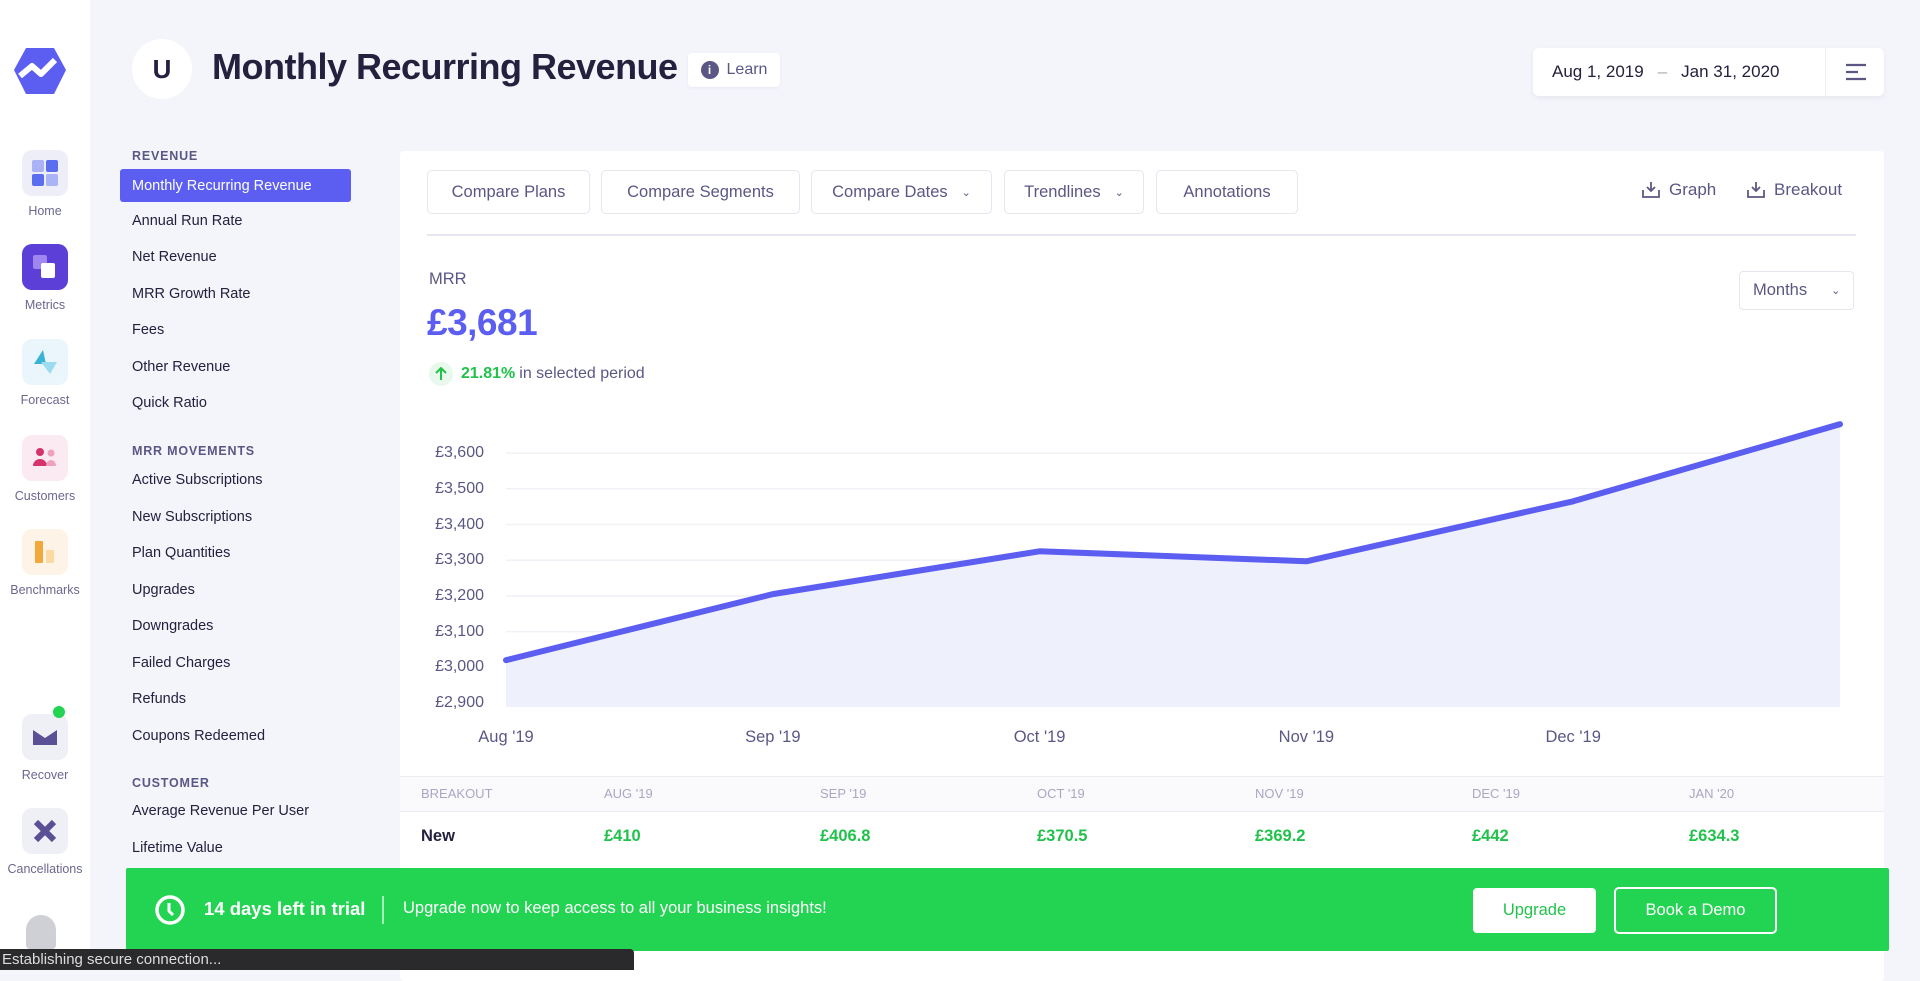 The width and height of the screenshot is (1920, 981). Describe the element at coordinates (442, 453) in the screenshot. I see `y-tick-label: £3,600` at that location.